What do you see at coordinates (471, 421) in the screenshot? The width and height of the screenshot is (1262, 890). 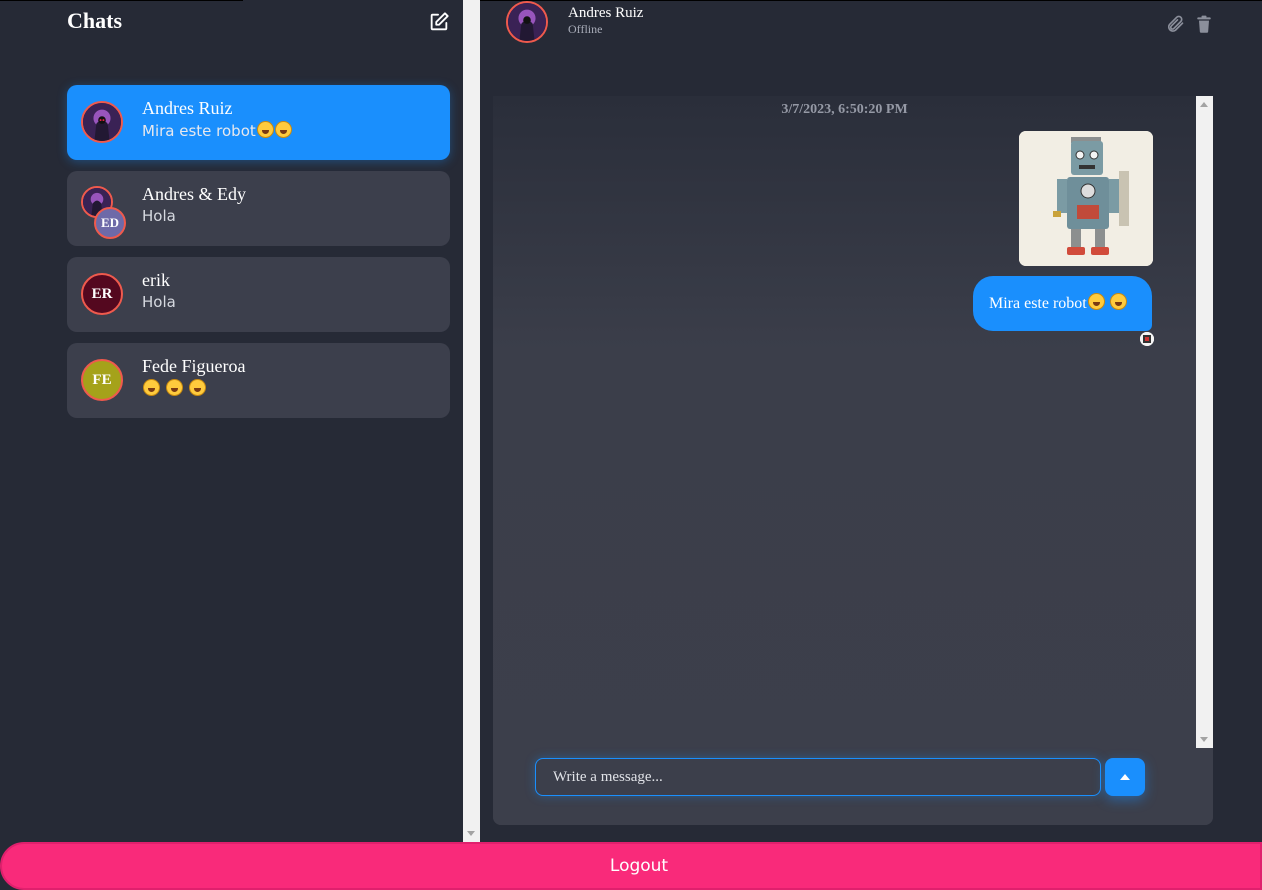 I see `sidebar-scrollbar` at bounding box center [471, 421].